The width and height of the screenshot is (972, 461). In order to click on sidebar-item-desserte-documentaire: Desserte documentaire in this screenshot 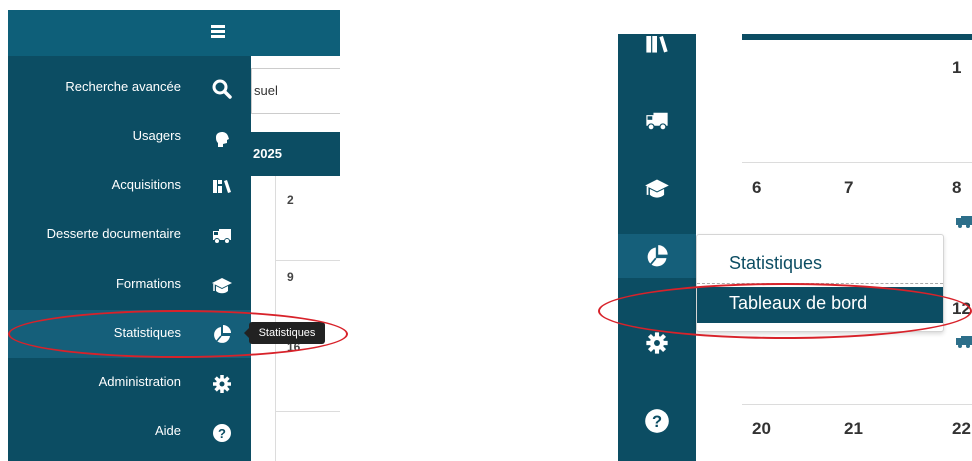, I will do `click(129, 235)`.